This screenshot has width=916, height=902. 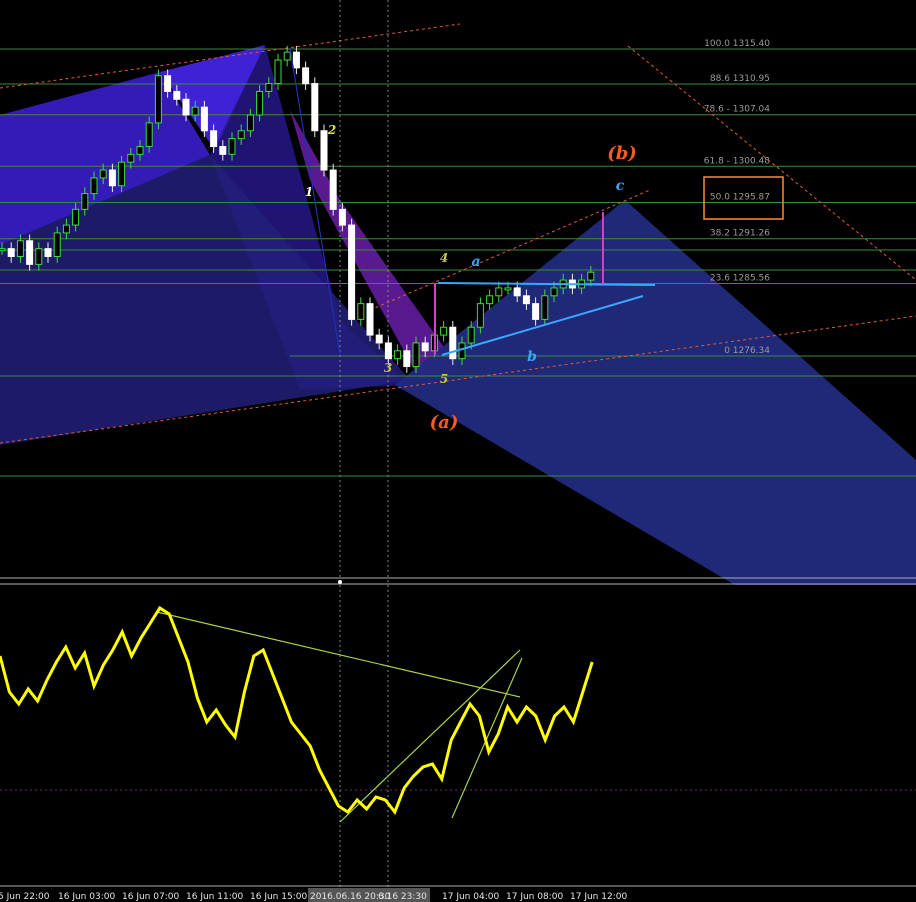 What do you see at coordinates (369, 895) in the screenshot?
I see `crosshair-labels: 2016.06.16 20:306.16 23:30` at bounding box center [369, 895].